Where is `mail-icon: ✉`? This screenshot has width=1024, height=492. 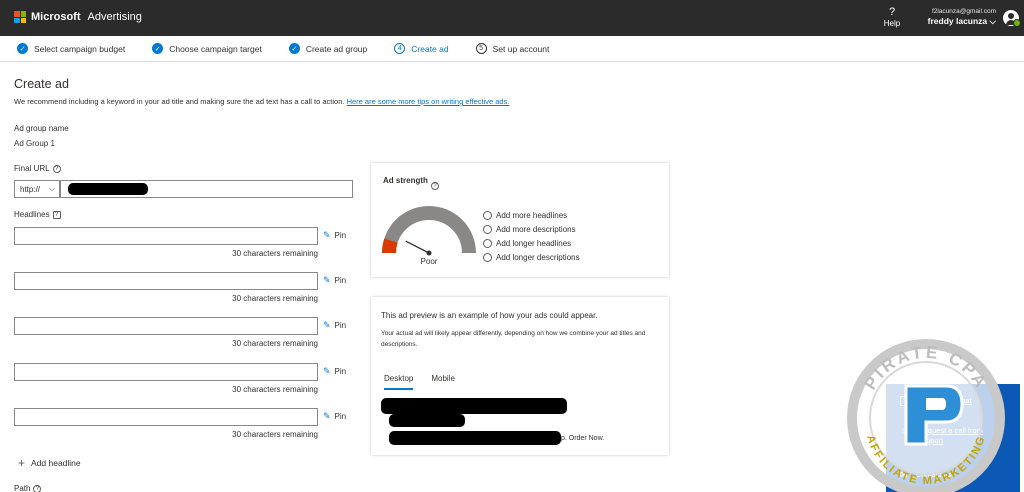 mail-icon: ✉ is located at coordinates (904, 475).